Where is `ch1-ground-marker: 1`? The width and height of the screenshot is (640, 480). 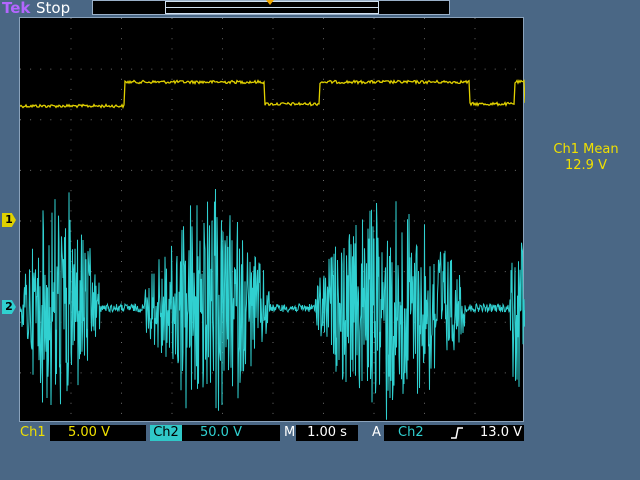 ch1-ground-marker: 1 is located at coordinates (9, 220).